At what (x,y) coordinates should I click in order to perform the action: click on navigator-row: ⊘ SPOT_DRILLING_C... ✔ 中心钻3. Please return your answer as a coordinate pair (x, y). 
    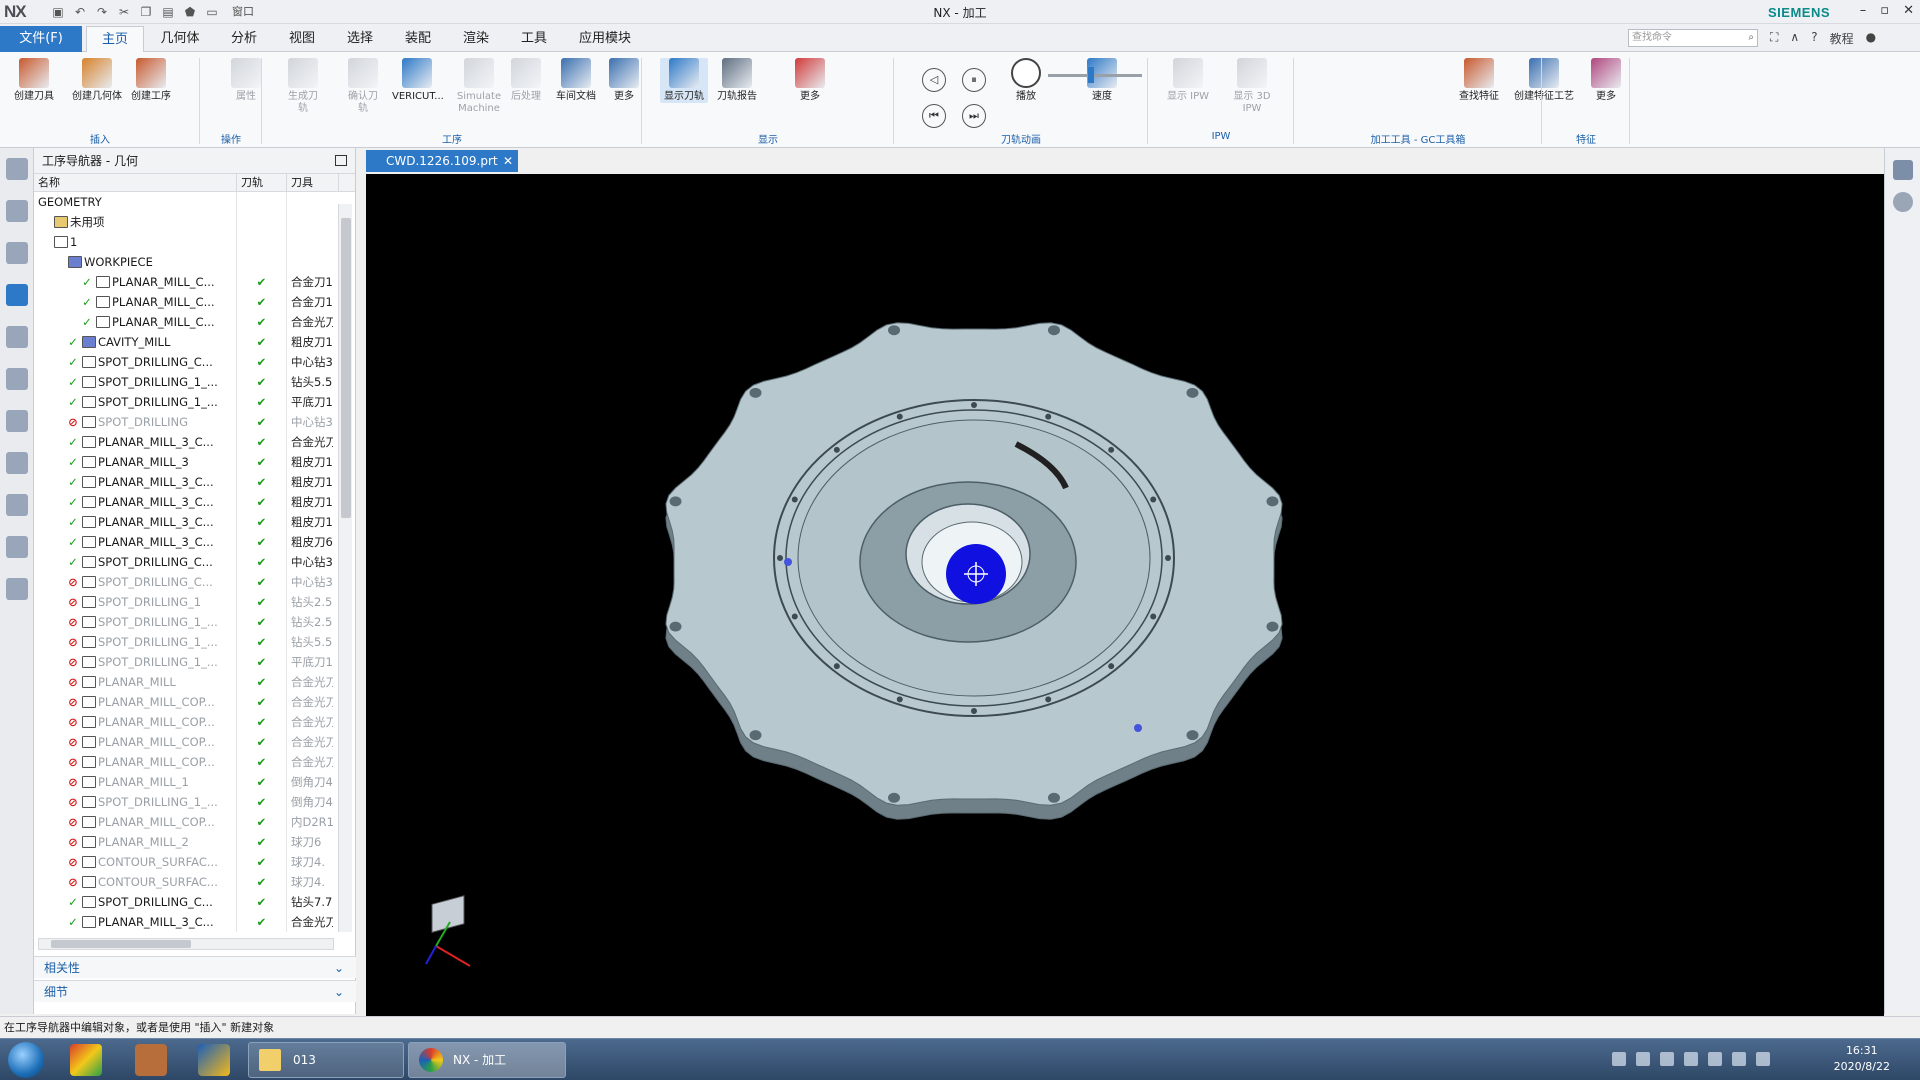
    Looking at the image, I should click on (194, 582).